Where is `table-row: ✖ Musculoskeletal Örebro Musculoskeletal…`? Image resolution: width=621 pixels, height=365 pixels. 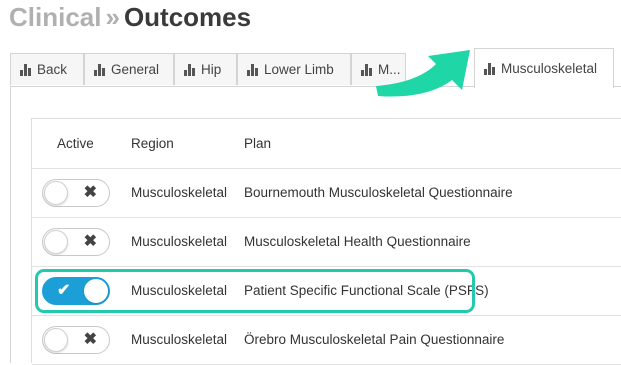 table-row: ✖ Musculoskeletal Örebro Musculoskeletal… is located at coordinates (326, 340).